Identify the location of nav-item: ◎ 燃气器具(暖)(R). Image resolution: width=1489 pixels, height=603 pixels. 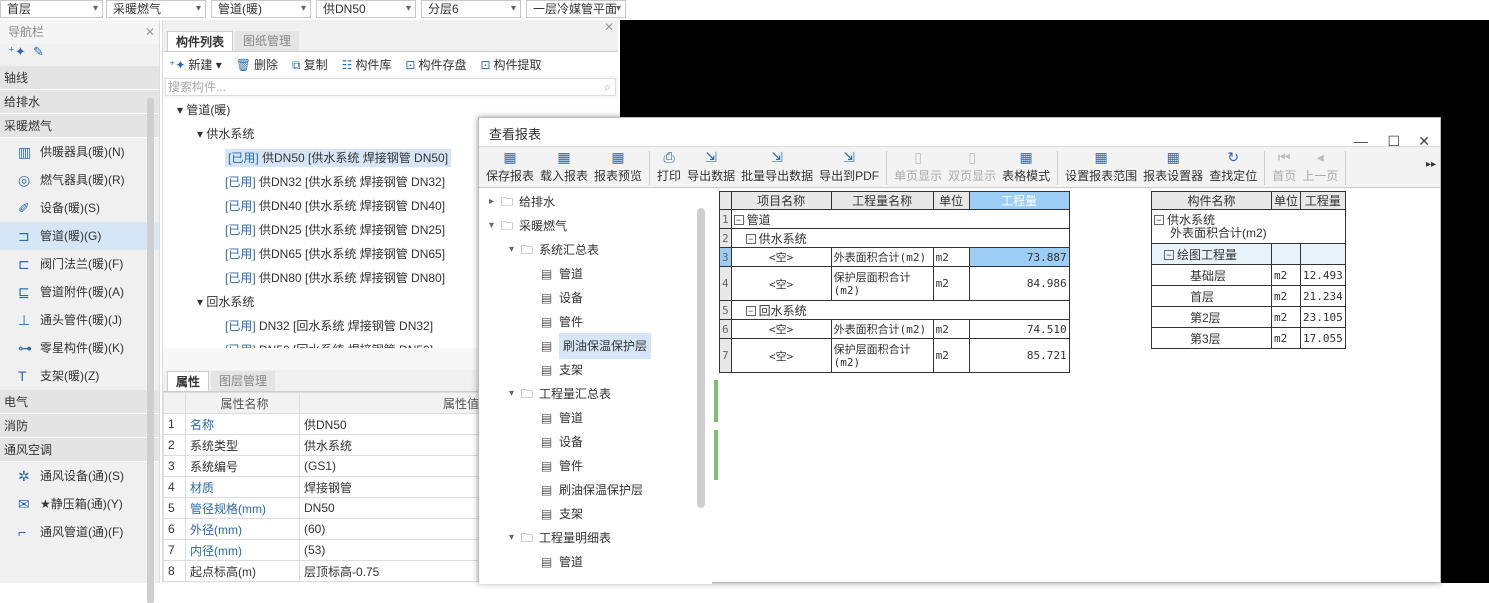
(79, 180).